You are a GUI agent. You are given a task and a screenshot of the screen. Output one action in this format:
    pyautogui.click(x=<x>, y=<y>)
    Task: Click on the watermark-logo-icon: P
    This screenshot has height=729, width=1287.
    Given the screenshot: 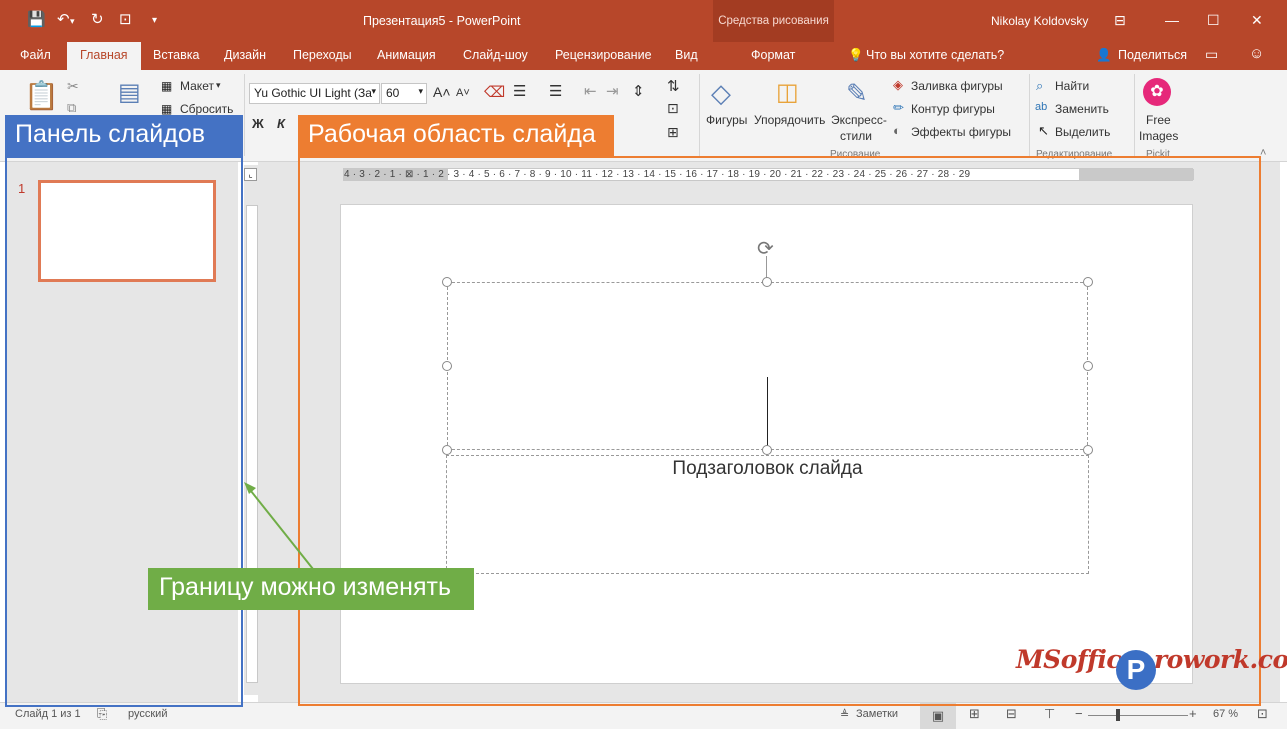 What is the action you would take?
    pyautogui.click(x=1136, y=670)
    